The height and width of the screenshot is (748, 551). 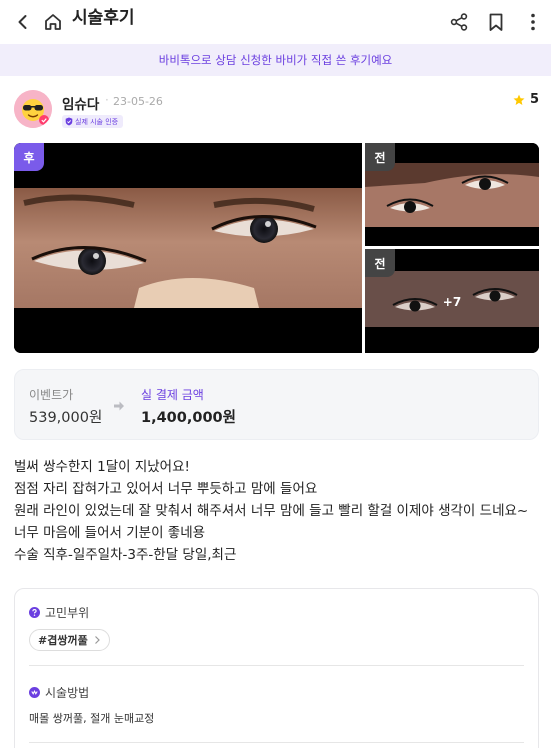 What do you see at coordinates (29, 157) in the screenshot?
I see `after-tag: 후` at bounding box center [29, 157].